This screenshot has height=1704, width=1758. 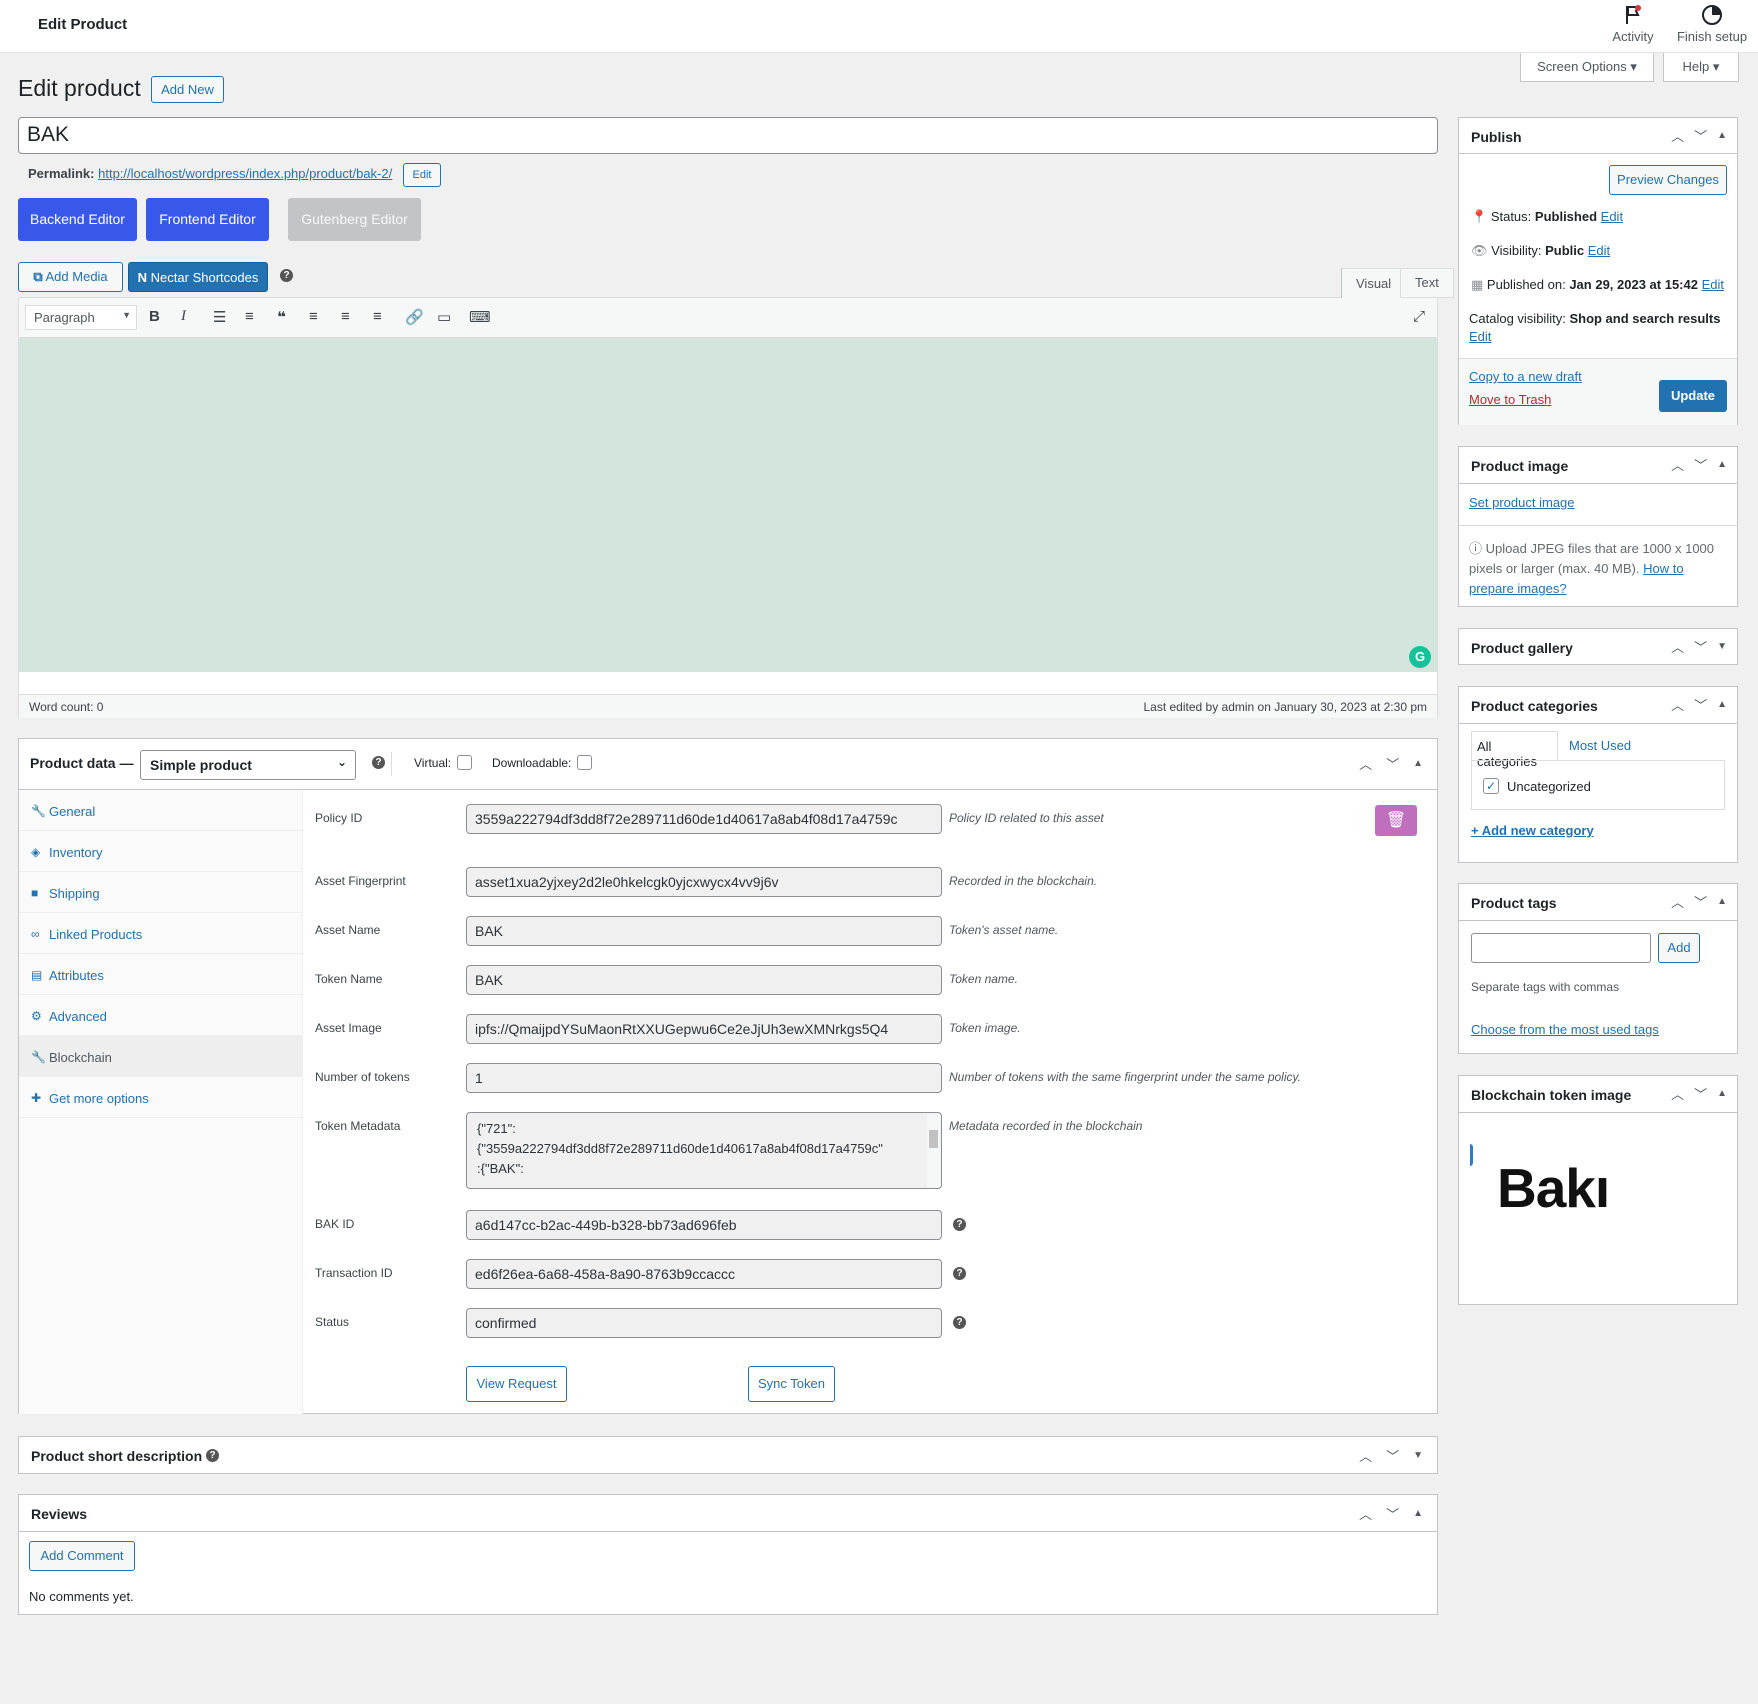 I want to click on virtual-checkbox, so click(x=464, y=762).